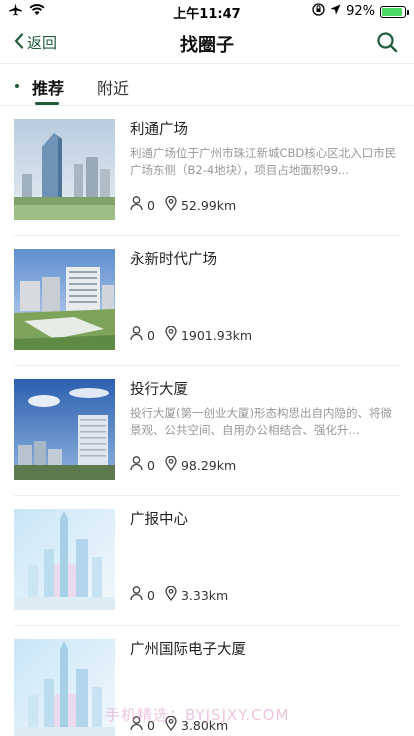 Image resolution: width=414 pixels, height=736 pixels. Describe the element at coordinates (159, 390) in the screenshot. I see `item-title: 投行大厦` at that location.